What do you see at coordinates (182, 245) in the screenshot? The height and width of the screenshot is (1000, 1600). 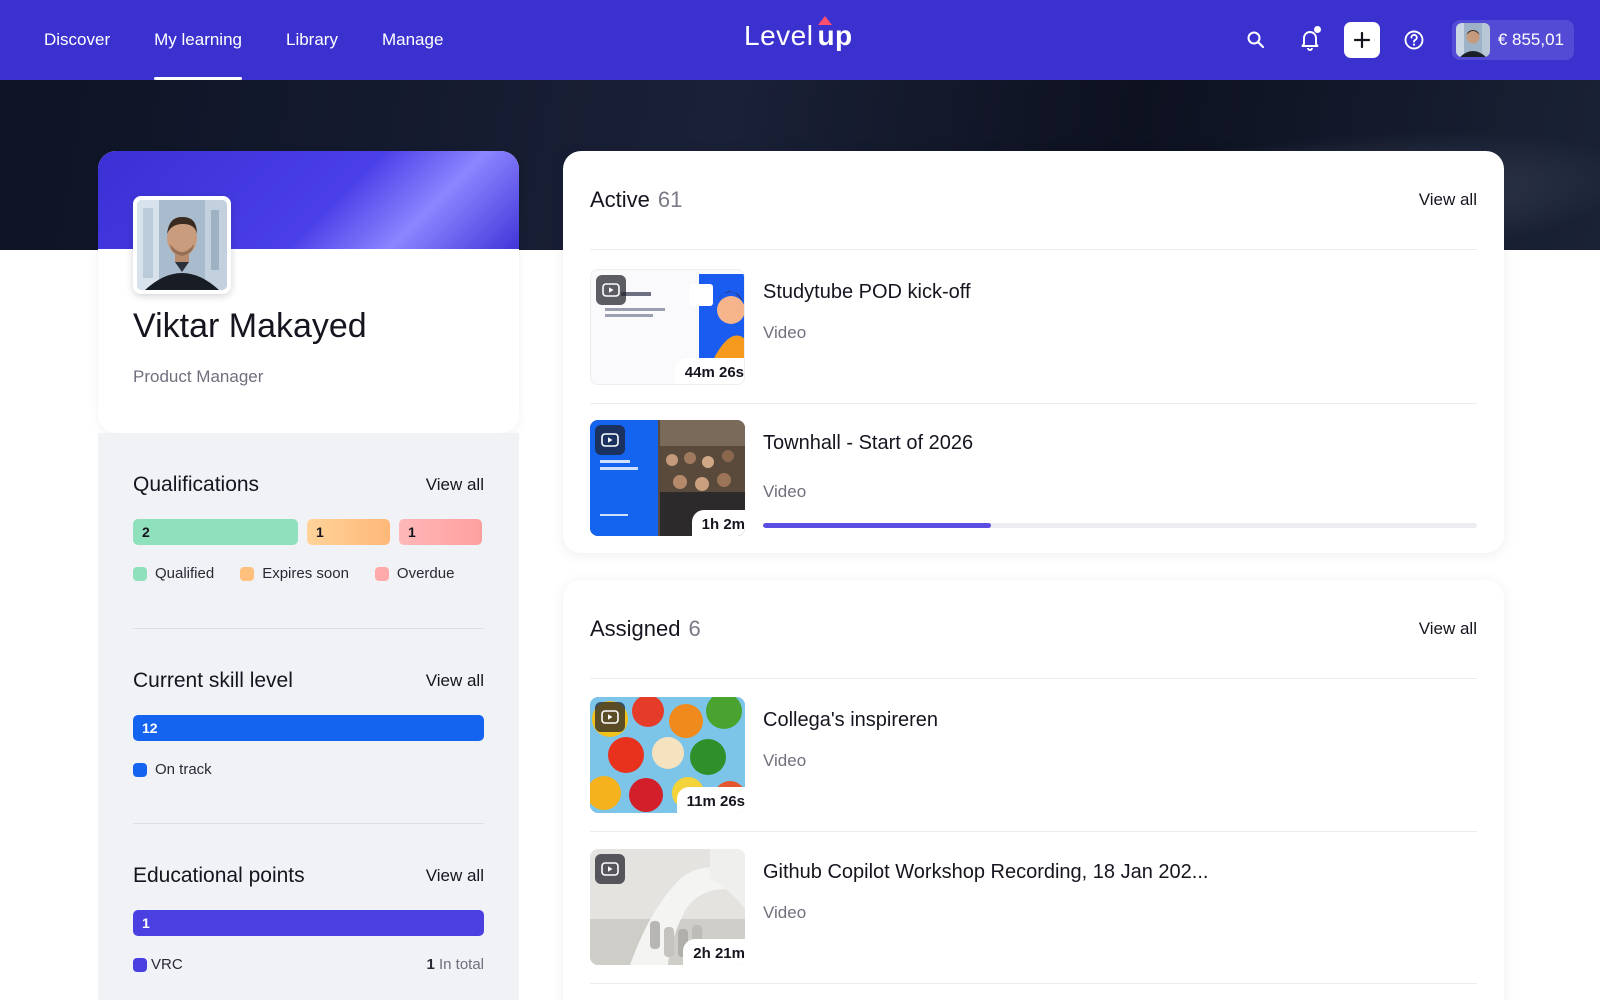 I see `profile-avatar` at bounding box center [182, 245].